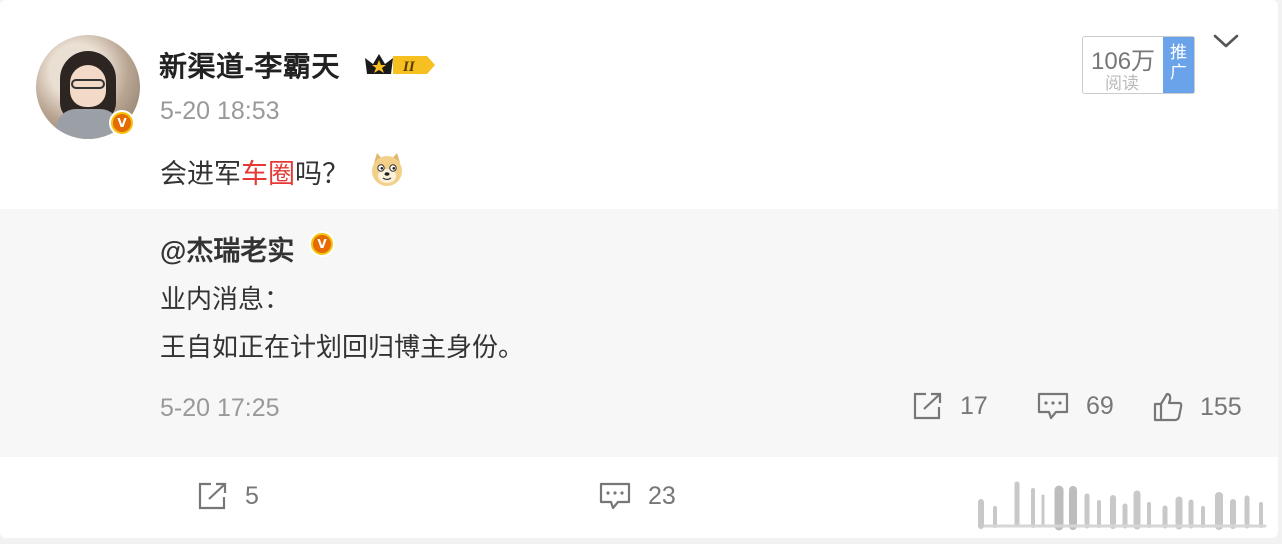  Describe the element at coordinates (322, 174) in the screenshot. I see `post-text-after: 吗？` at that location.